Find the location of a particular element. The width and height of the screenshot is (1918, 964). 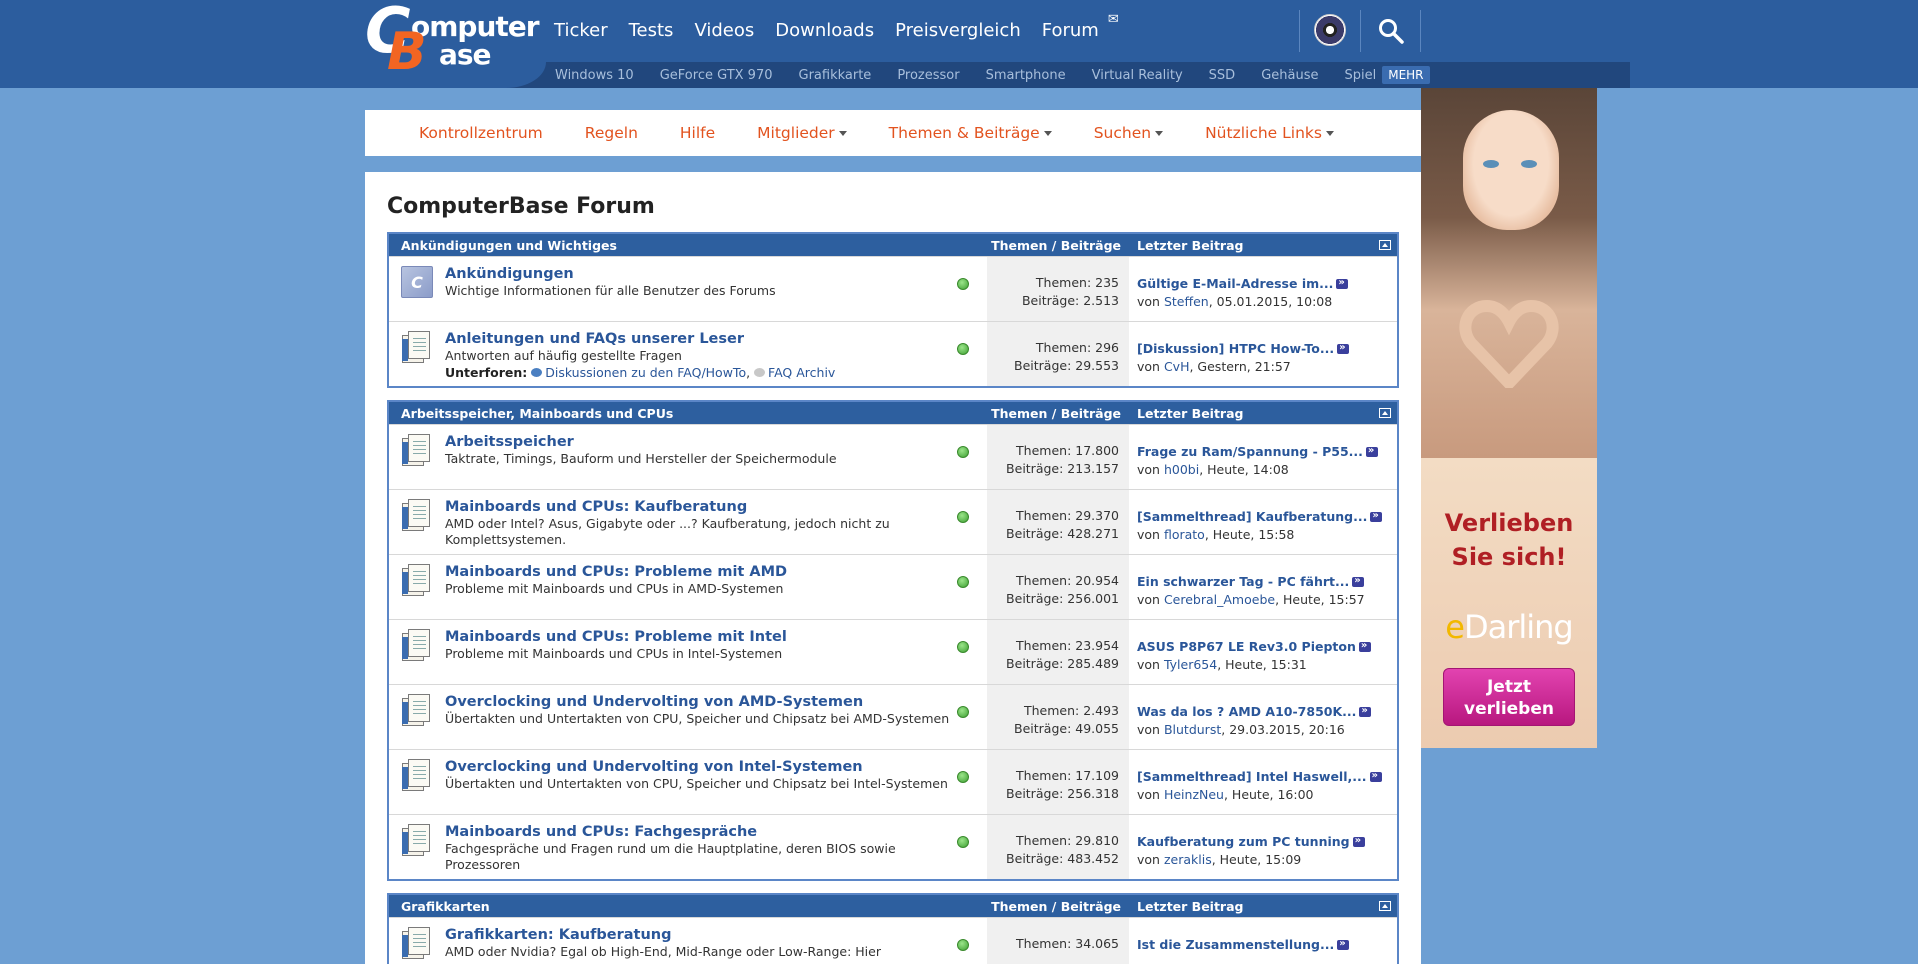

last-post-time: , Gestern, 21:57 is located at coordinates (1240, 366).